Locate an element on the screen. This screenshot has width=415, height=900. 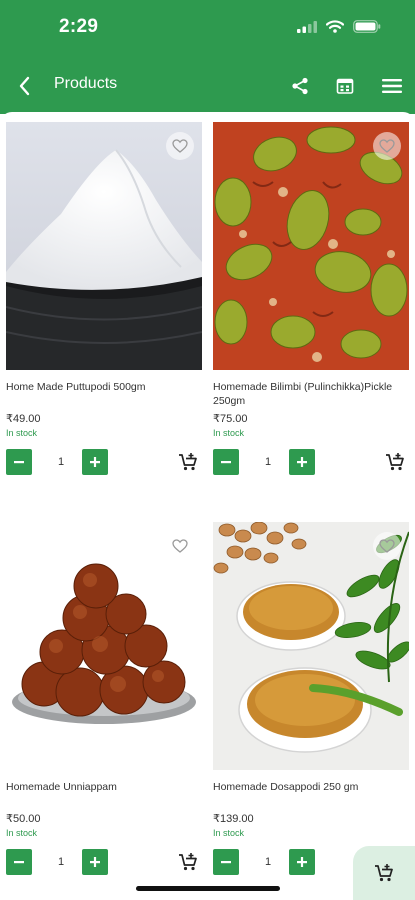
calendar-button is located at coordinates (345, 86).